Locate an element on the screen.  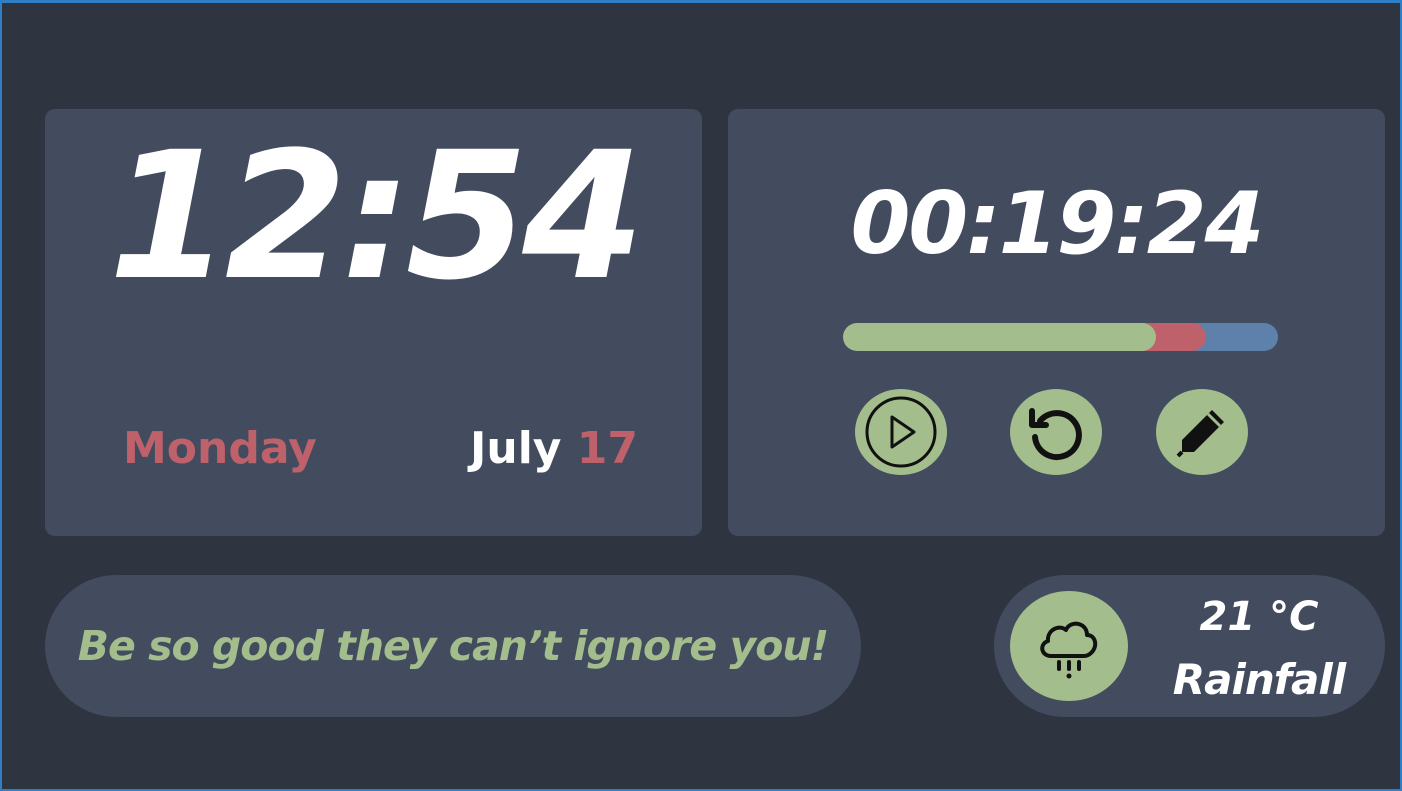
reset-button is located at coordinates (1056, 432).